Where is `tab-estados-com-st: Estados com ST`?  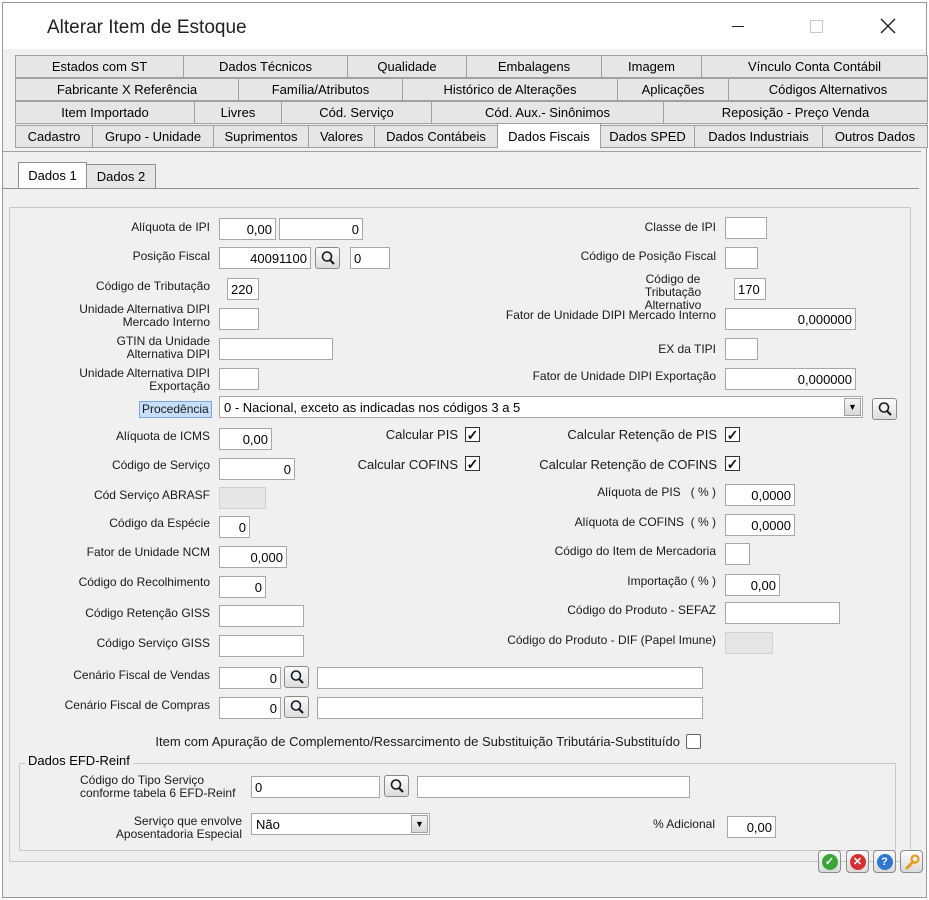
tab-estados-com-st: Estados com ST is located at coordinates (99, 66).